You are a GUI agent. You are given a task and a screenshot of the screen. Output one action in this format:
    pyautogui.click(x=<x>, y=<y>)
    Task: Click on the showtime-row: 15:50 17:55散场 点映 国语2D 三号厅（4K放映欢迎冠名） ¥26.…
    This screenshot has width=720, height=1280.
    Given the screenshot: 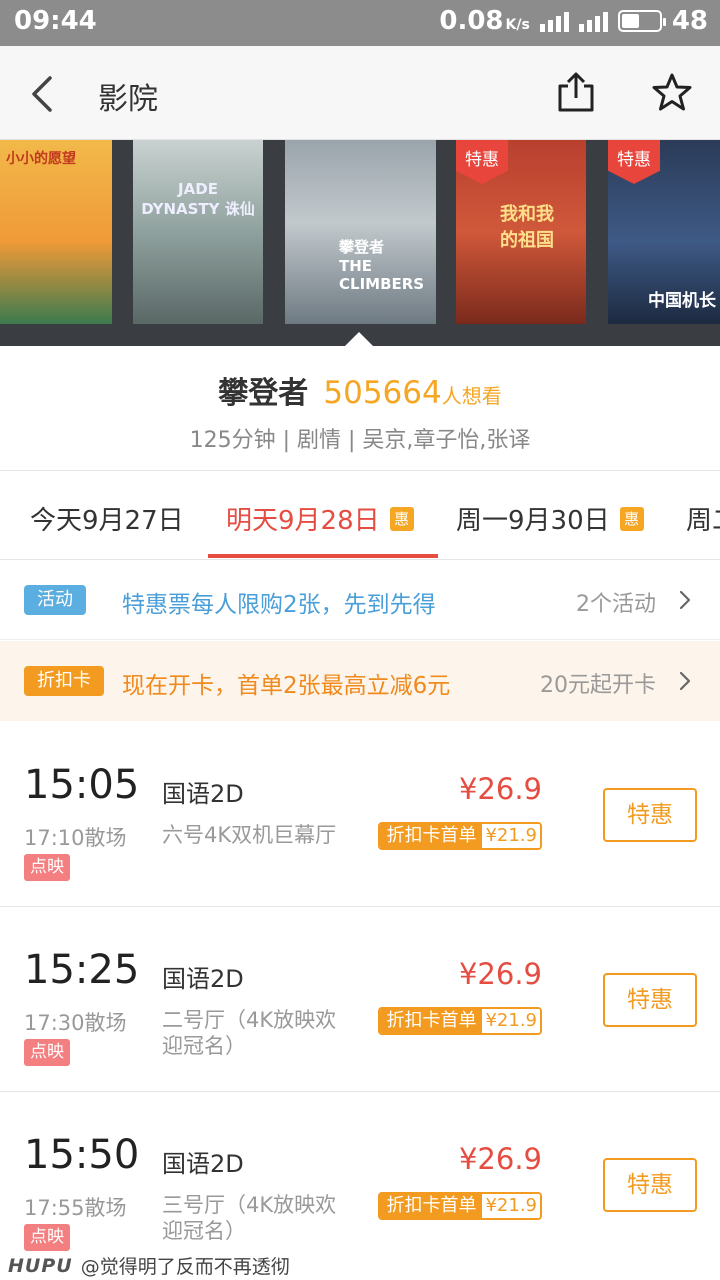 What is the action you would take?
    pyautogui.click(x=360, y=1184)
    